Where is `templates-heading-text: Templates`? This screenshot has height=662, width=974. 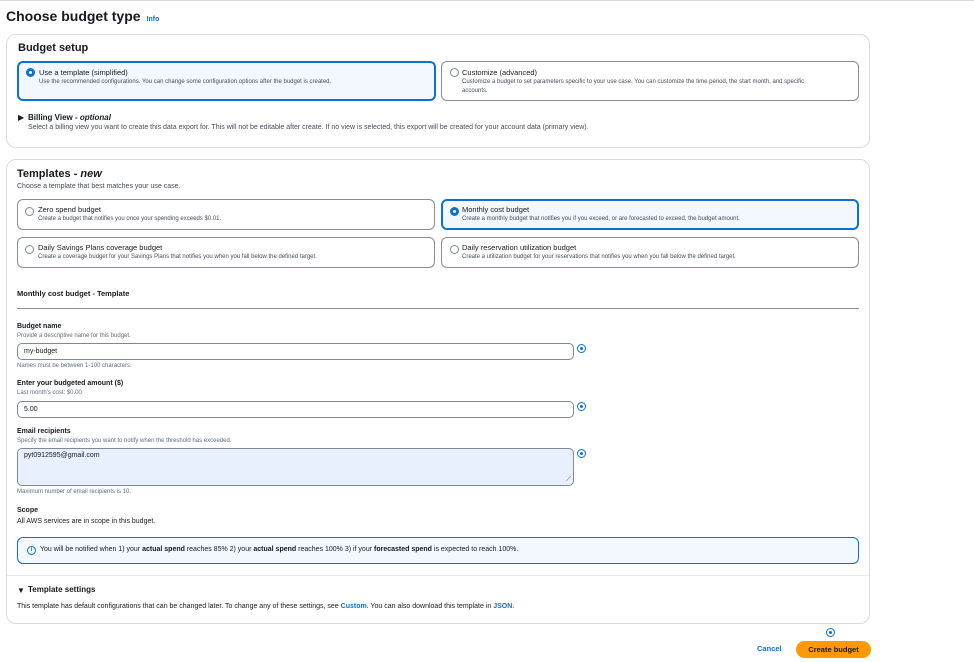
templates-heading-text: Templates is located at coordinates (44, 174).